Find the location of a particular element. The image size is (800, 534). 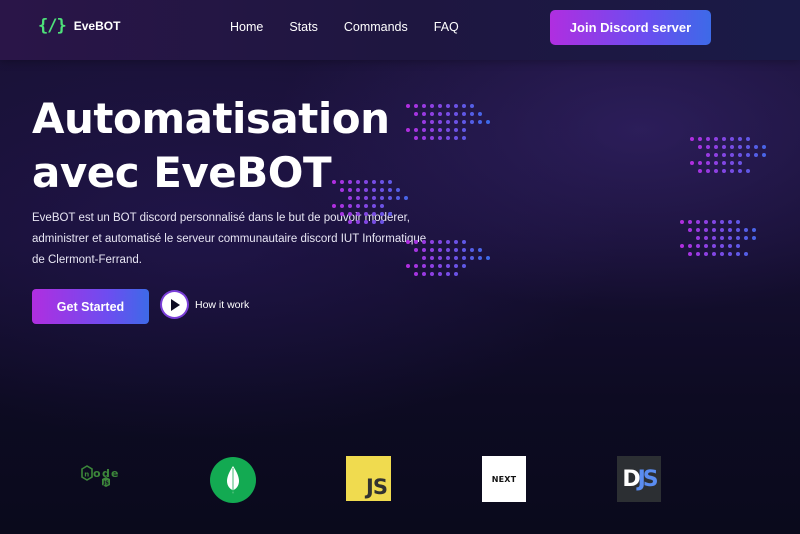

svg-text: n is located at coordinates (86, 475).